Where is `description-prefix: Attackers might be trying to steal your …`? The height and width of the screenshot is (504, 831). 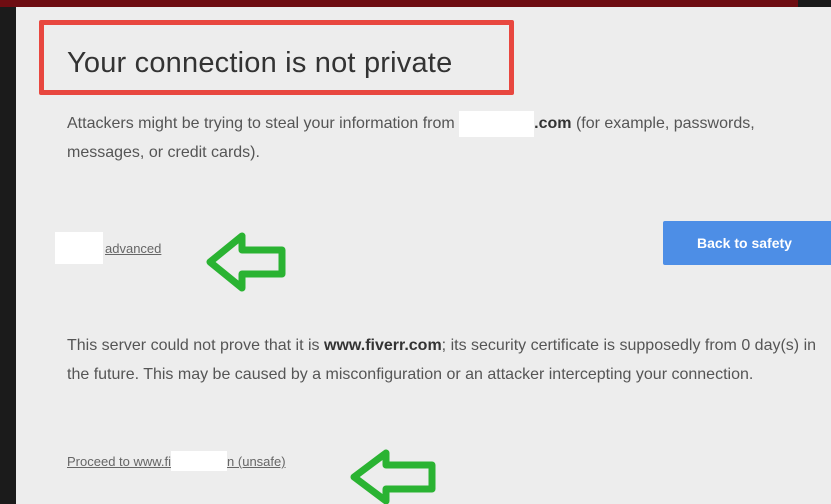
description-prefix: Attackers might be trying to steal your … is located at coordinates (263, 123).